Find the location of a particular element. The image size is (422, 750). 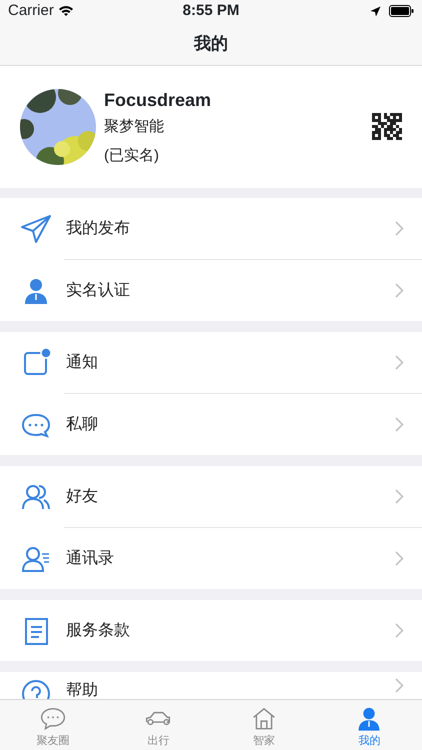

location-arrow-icon is located at coordinates (376, 11).